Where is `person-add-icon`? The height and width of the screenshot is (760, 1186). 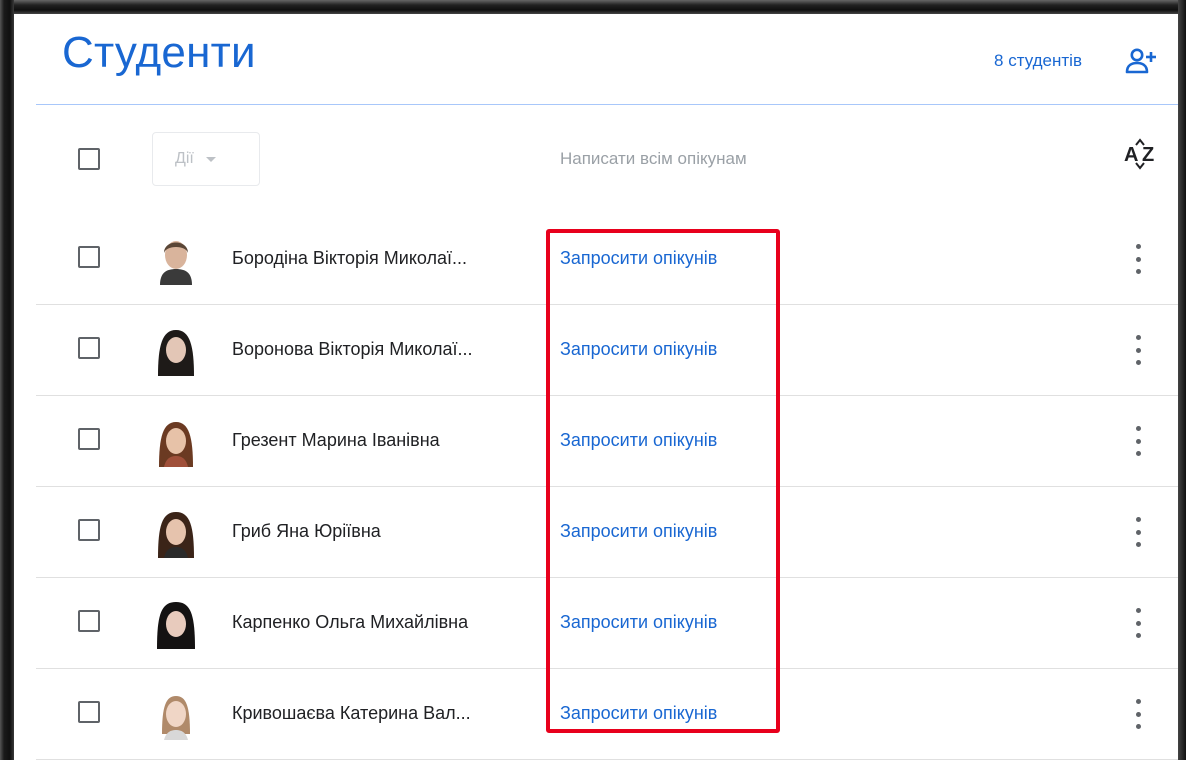
person-add-icon is located at coordinates (1140, 61).